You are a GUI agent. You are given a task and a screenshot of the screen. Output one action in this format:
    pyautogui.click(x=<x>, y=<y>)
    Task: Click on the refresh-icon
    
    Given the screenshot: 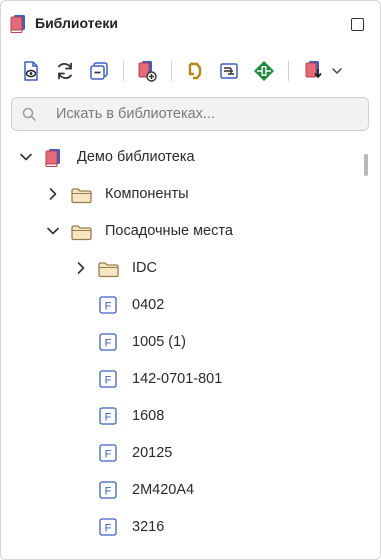 What is the action you would take?
    pyautogui.click(x=65, y=71)
    